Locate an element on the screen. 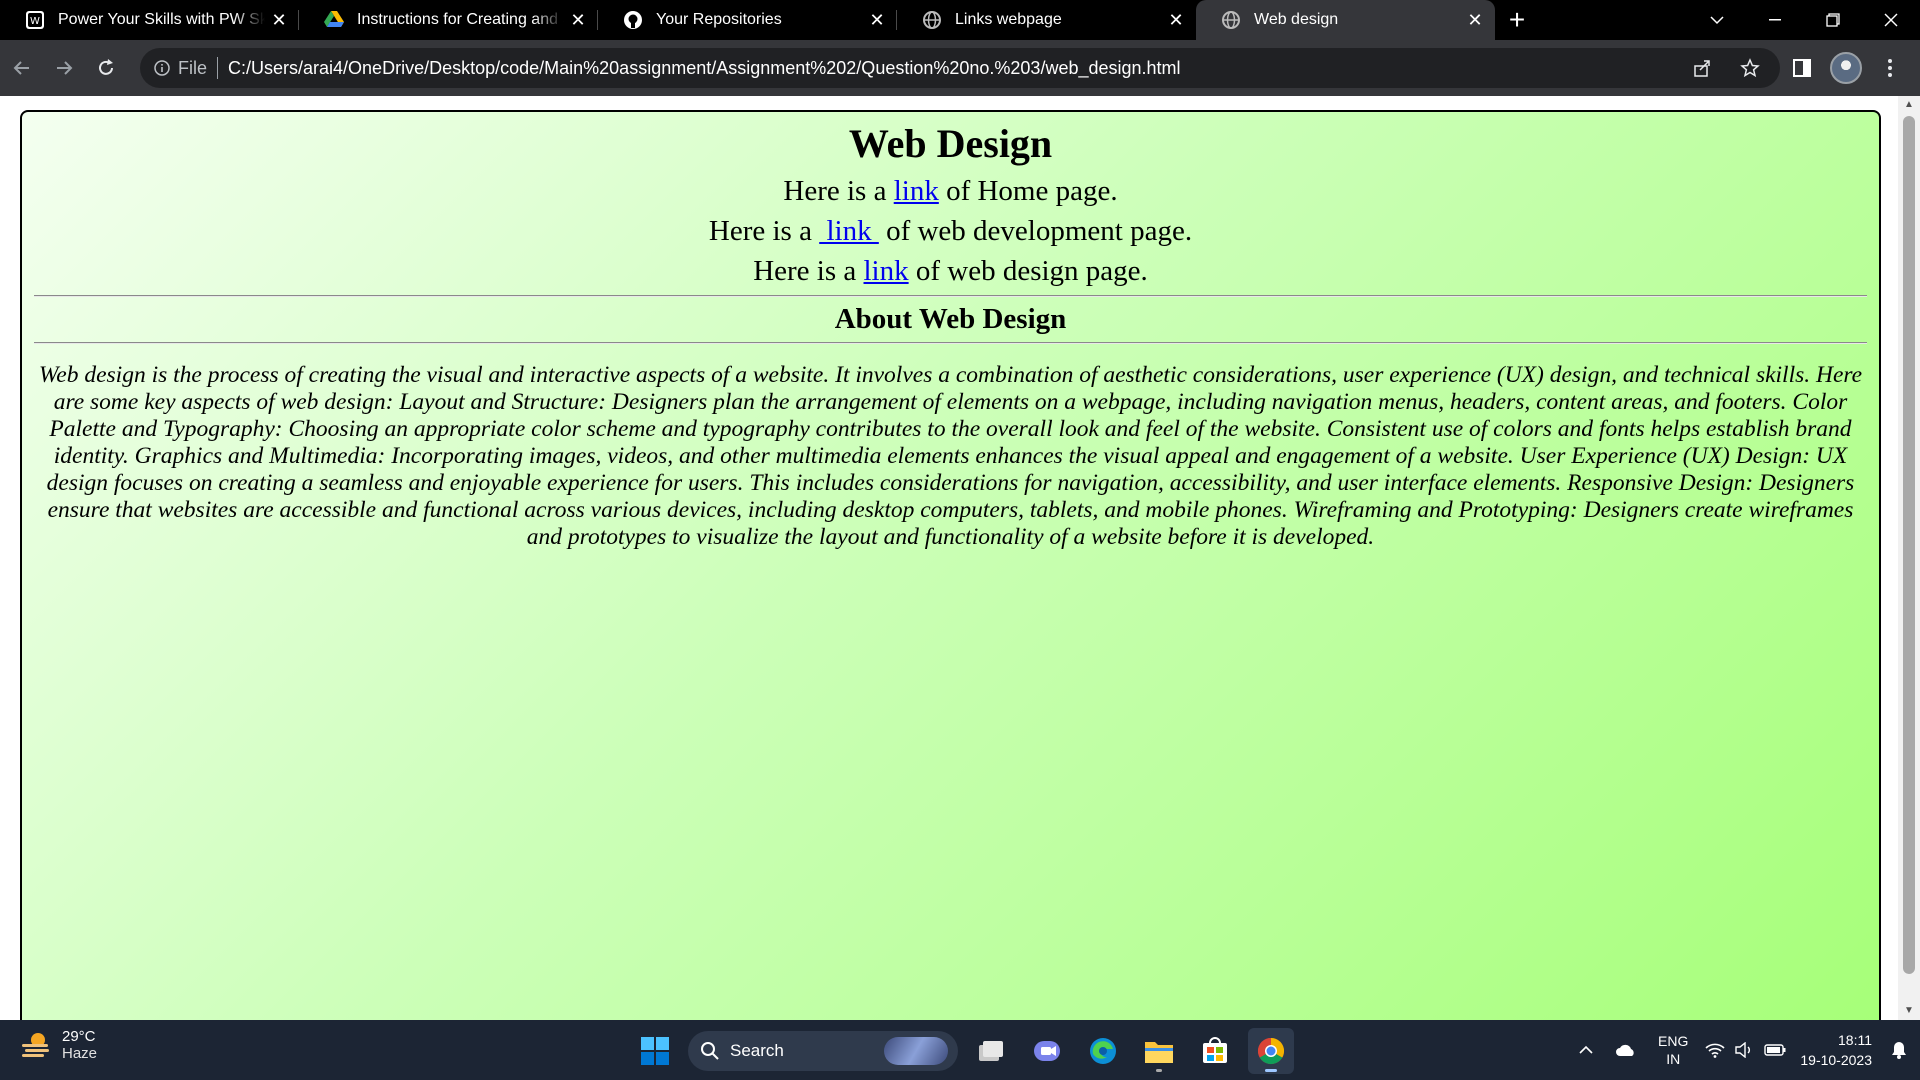  web-development-link-line: Here is a link of web development page. is located at coordinates (950, 231).